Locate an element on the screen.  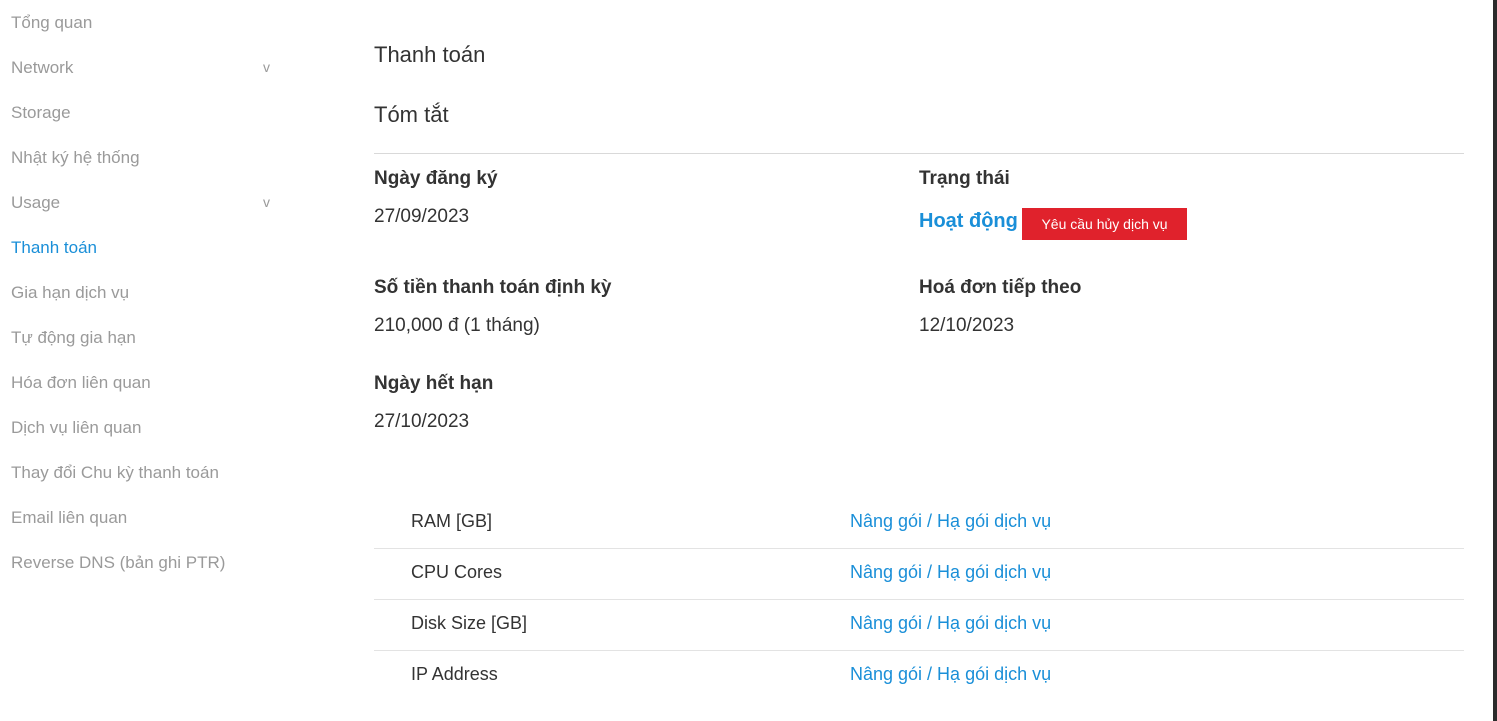
sidebar-item-label: Tự động gia hạn is located at coordinates (73, 337).